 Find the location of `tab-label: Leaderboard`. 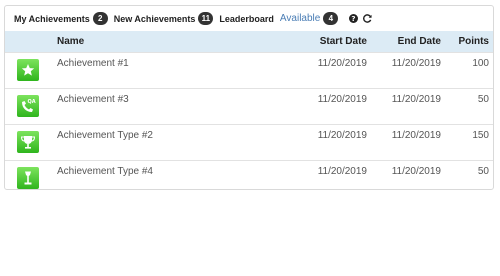

tab-label: Leaderboard is located at coordinates (246, 18).